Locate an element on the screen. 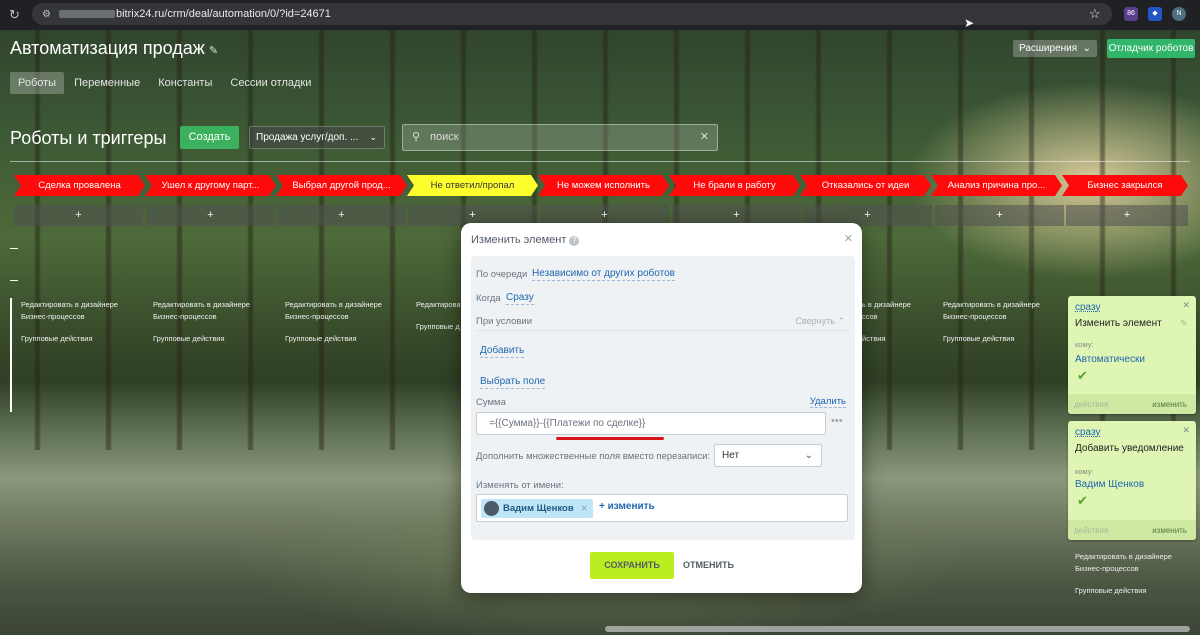  more-icon: ••• is located at coordinates (837, 421).